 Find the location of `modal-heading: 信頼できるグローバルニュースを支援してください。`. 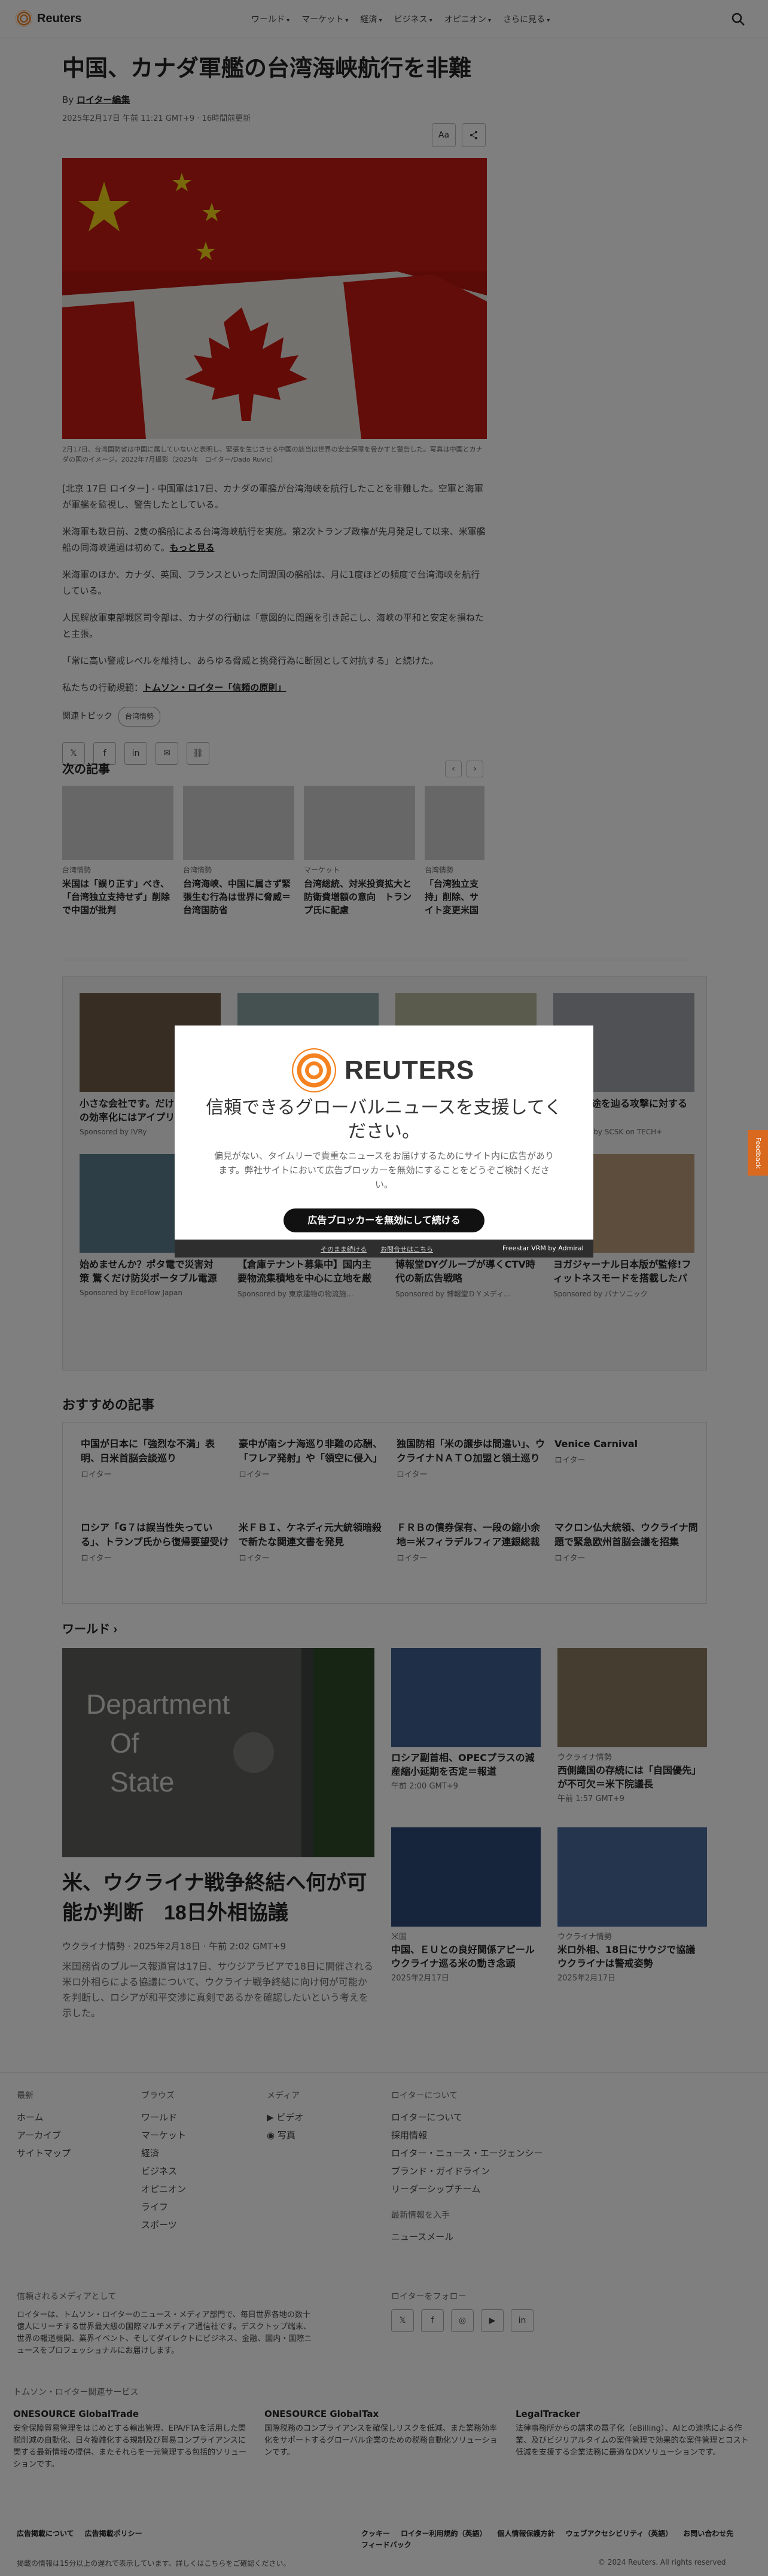

modal-heading: 信頼できるグローバルニュースを支援してください。 is located at coordinates (384, 1120).